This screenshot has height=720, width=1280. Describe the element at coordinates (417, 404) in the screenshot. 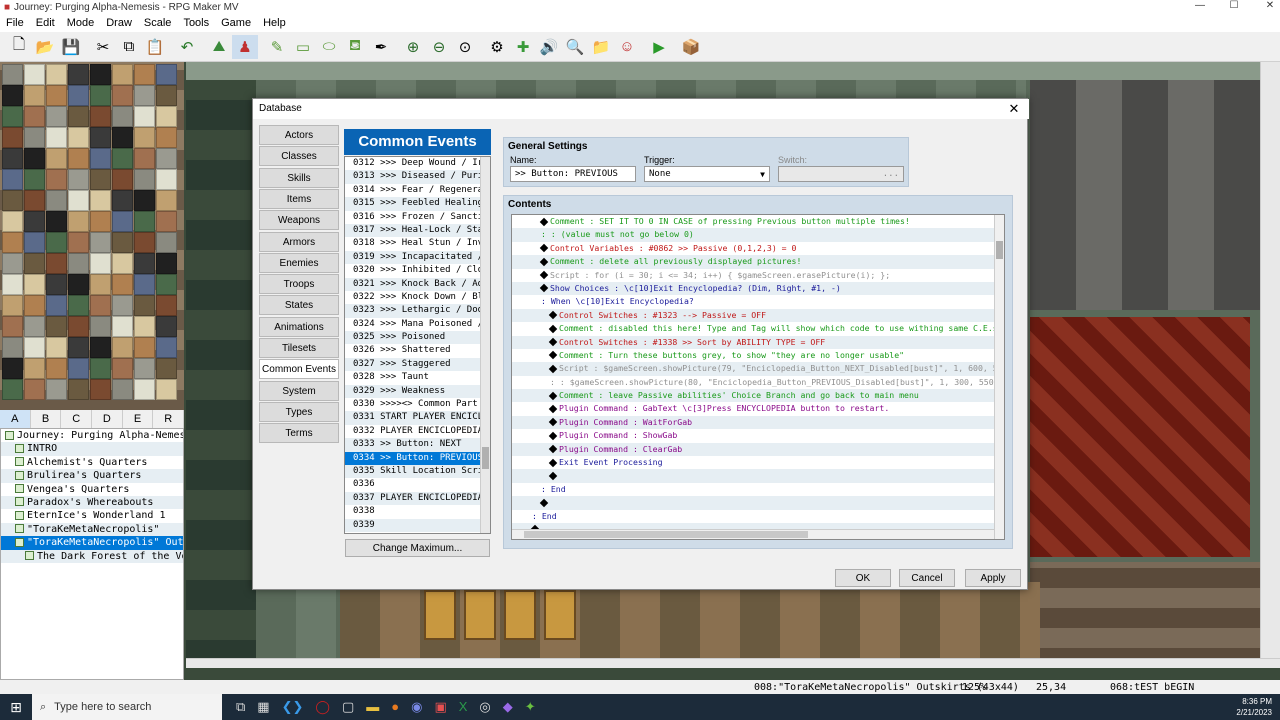

I see `common-event-item: 0330 >>>><> Common Part` at that location.